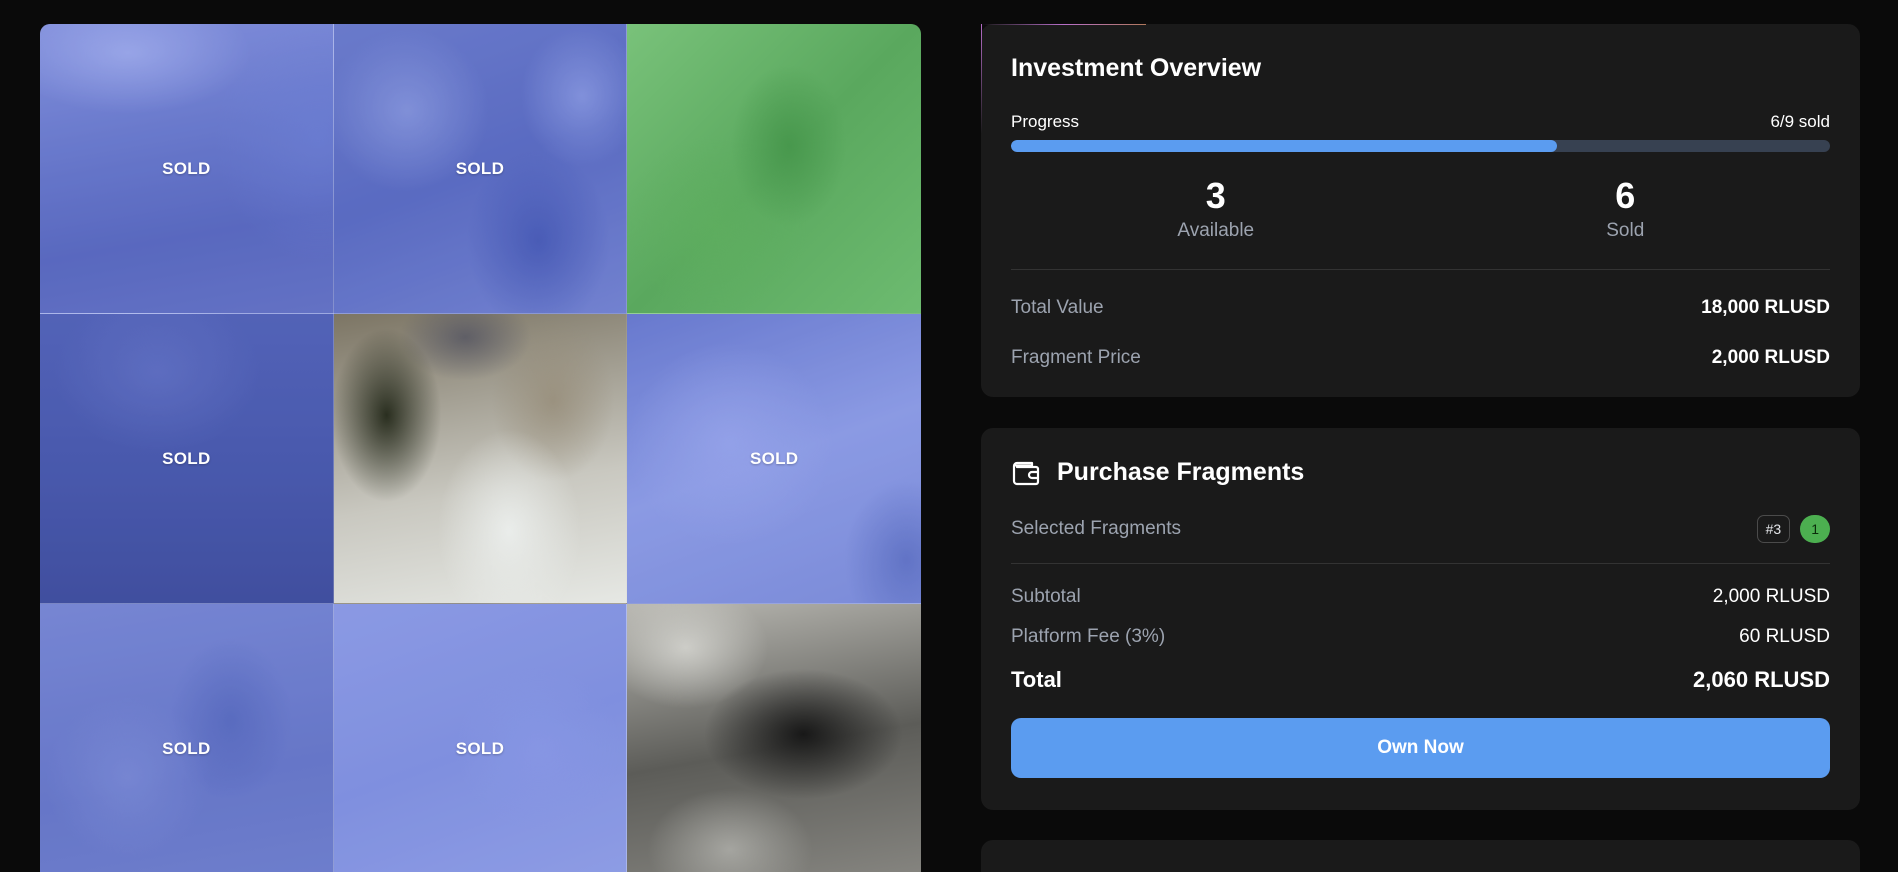 The width and height of the screenshot is (1898, 872). I want to click on subtotal-label: Subtotal, so click(1046, 596).